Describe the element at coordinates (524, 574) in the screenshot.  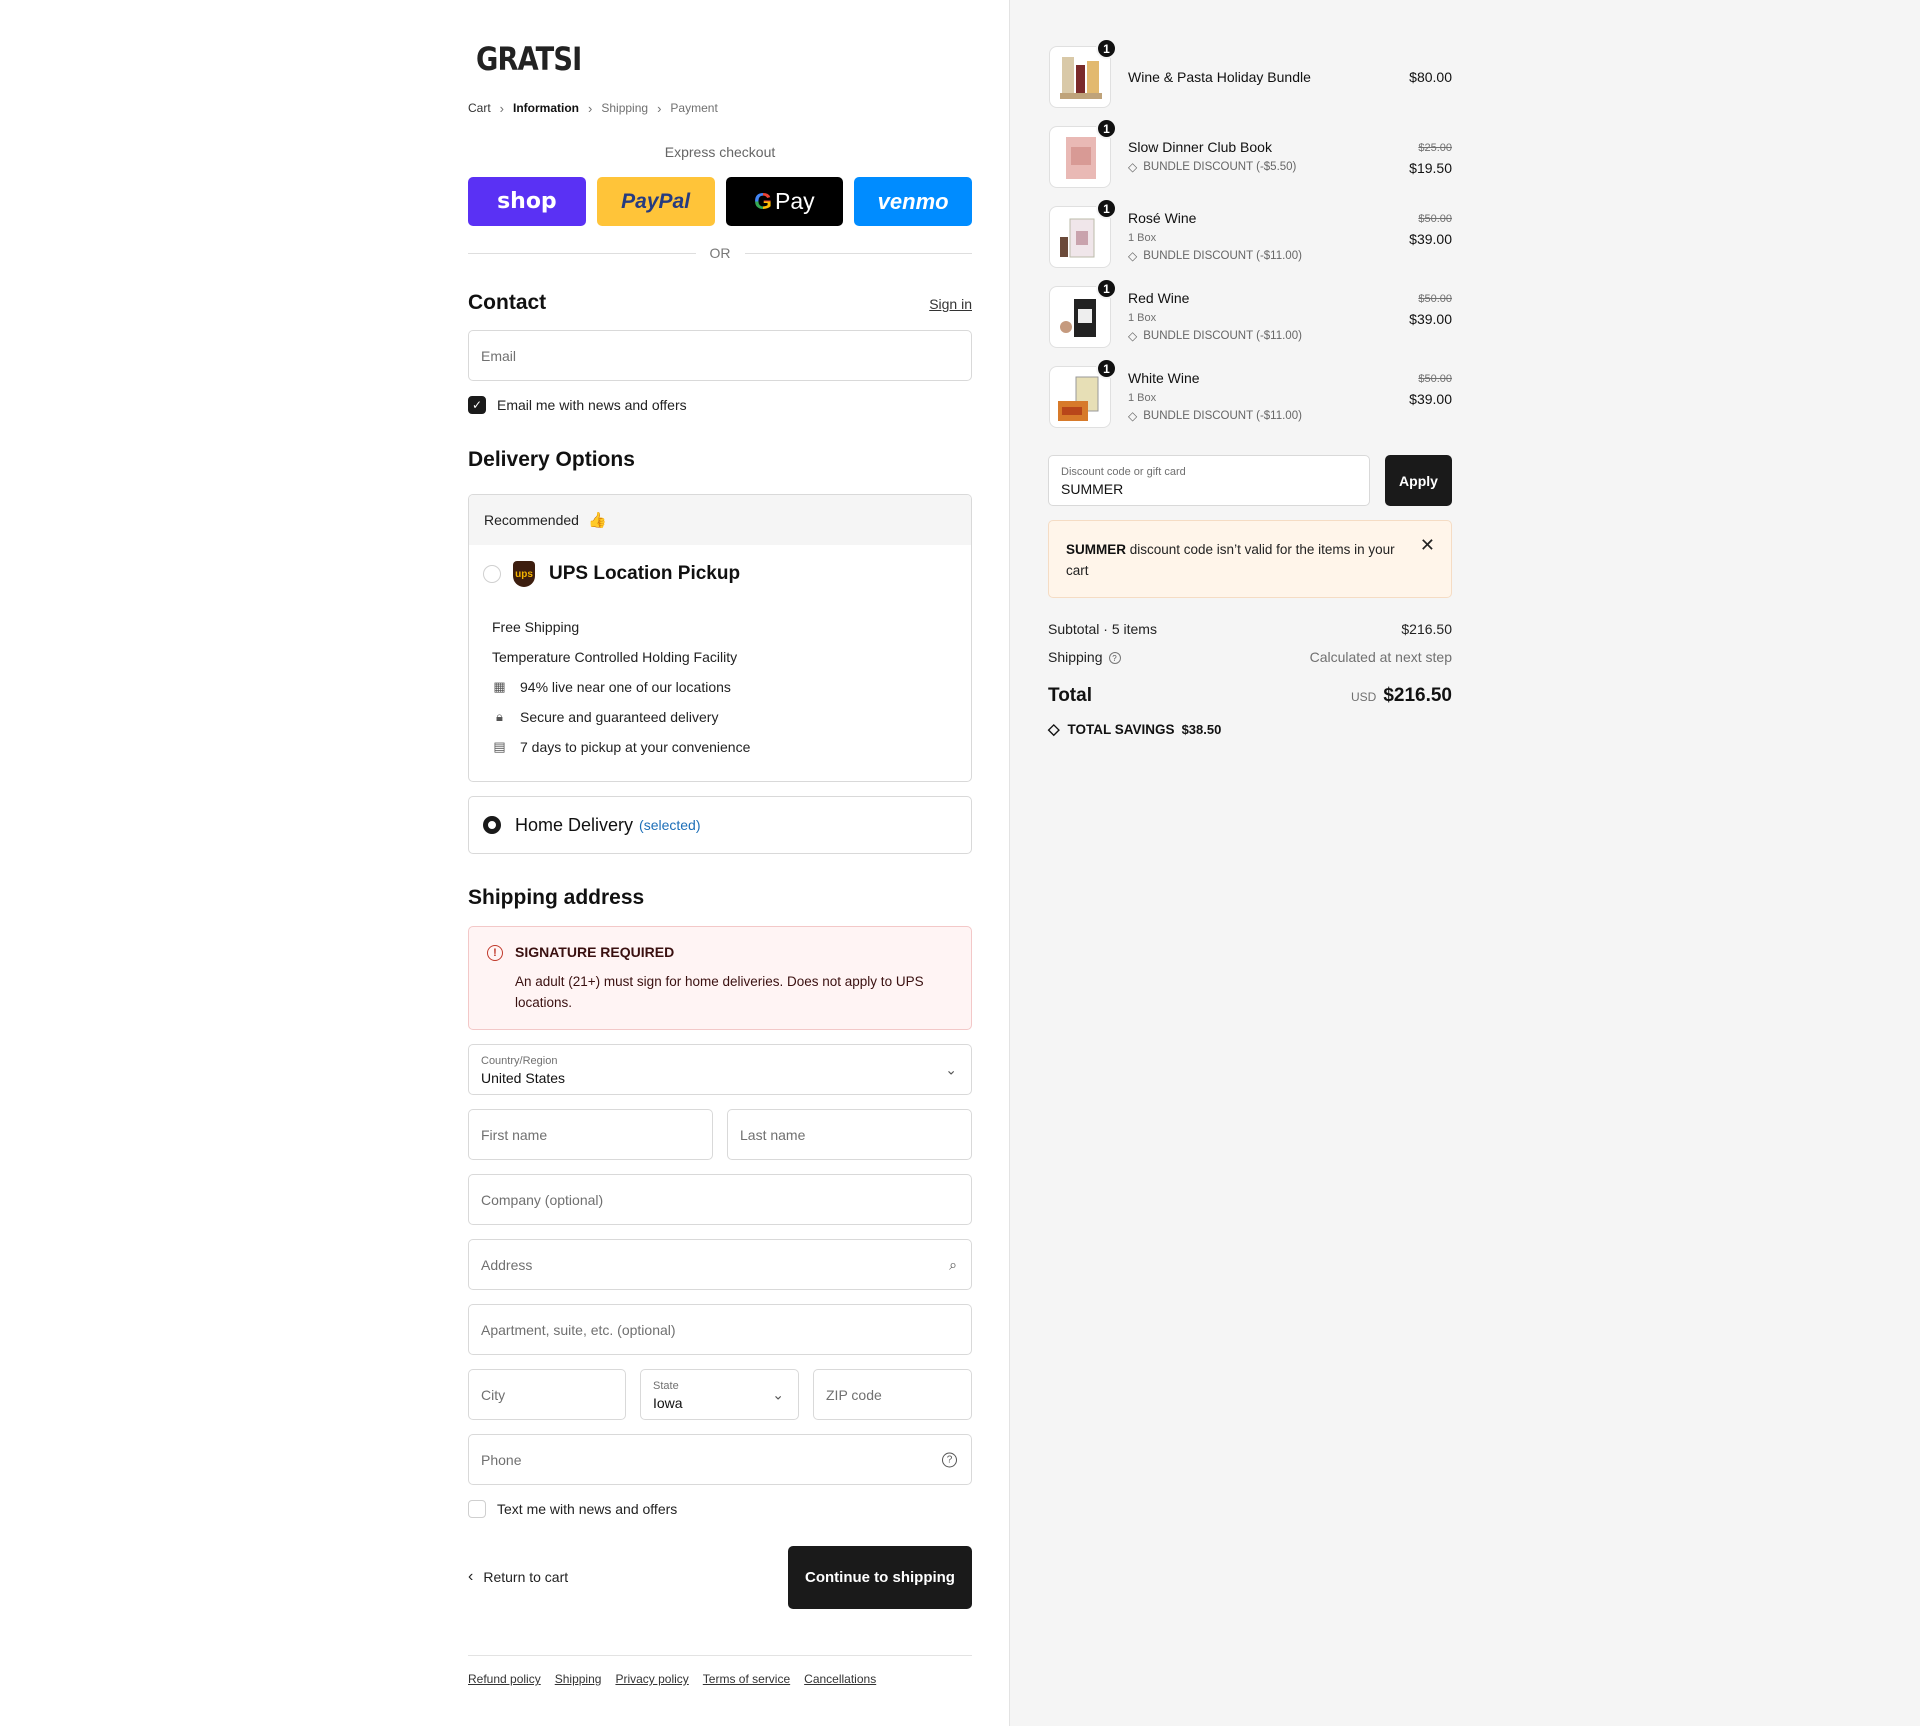
I see `ups-logo-icon: ups` at that location.